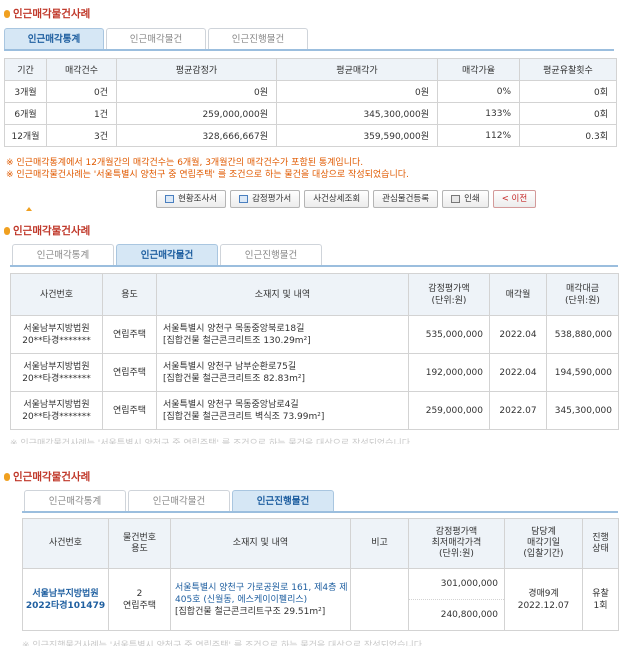 The height and width of the screenshot is (647, 638). I want to click on col-header: 평균매각가, so click(357, 69).